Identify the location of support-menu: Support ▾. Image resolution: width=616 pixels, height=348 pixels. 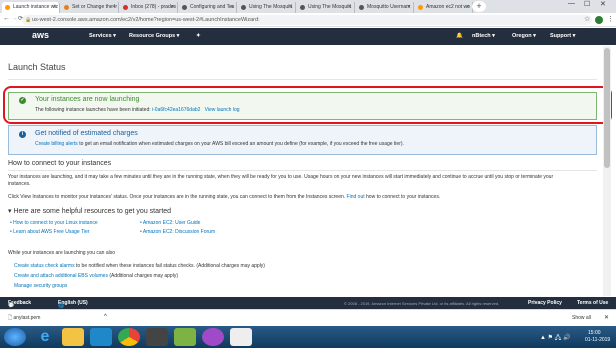
(562, 36).